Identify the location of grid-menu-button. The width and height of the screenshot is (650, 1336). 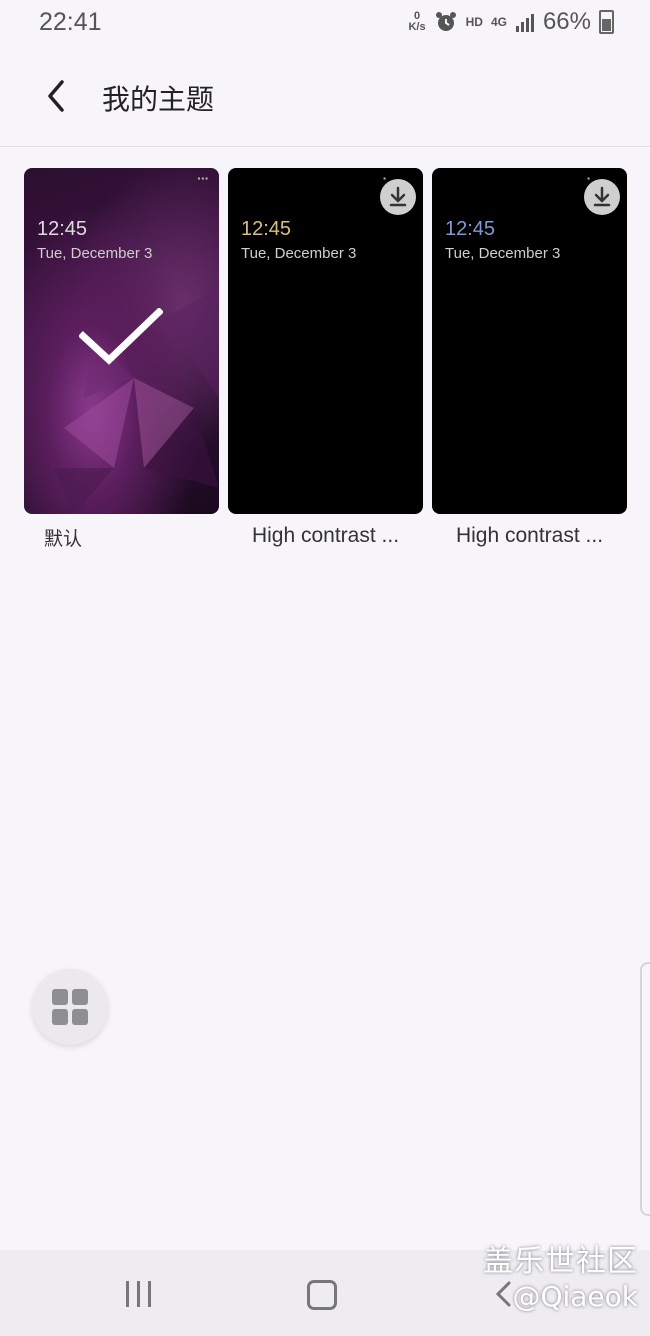
(70, 1007).